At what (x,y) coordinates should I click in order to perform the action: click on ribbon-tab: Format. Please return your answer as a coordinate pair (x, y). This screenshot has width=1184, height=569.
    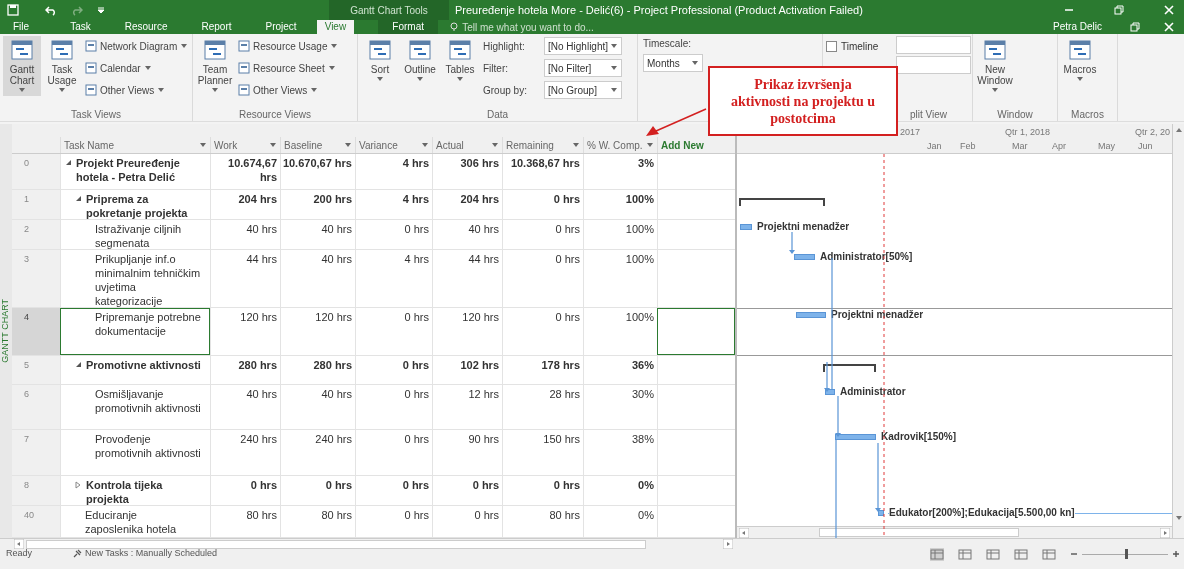
    Looking at the image, I should click on (408, 27).